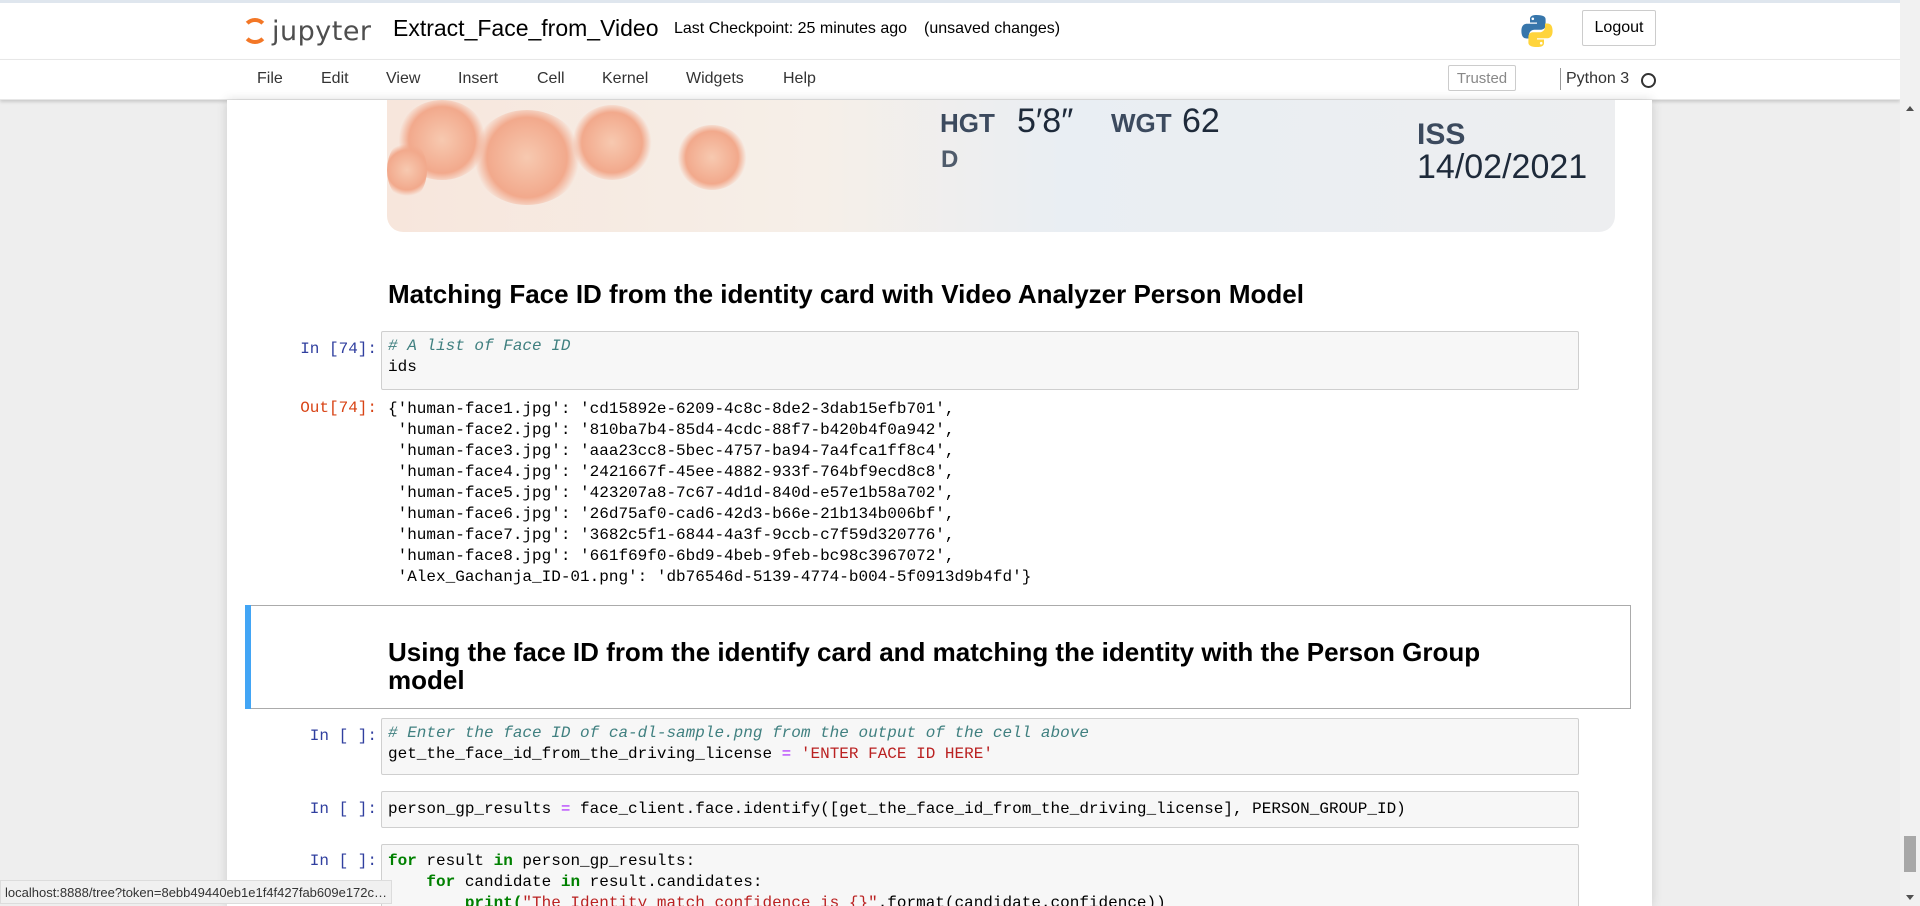 This screenshot has width=1920, height=906. Describe the element at coordinates (1141, 123) in the screenshot. I see `card-wgt-label: WGT` at that location.